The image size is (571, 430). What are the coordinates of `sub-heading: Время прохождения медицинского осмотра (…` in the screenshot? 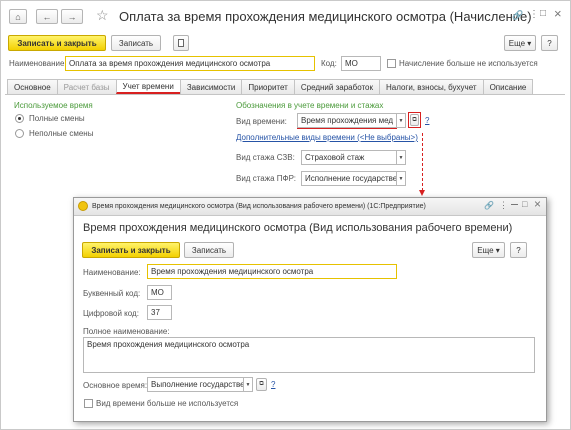 It's located at (298, 228).